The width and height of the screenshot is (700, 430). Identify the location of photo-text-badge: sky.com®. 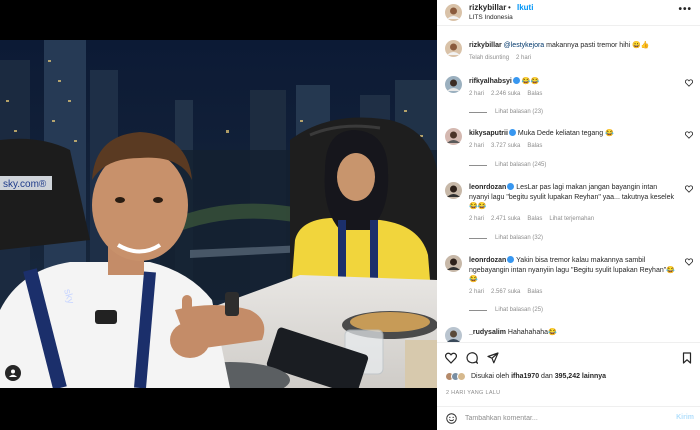
(26, 183).